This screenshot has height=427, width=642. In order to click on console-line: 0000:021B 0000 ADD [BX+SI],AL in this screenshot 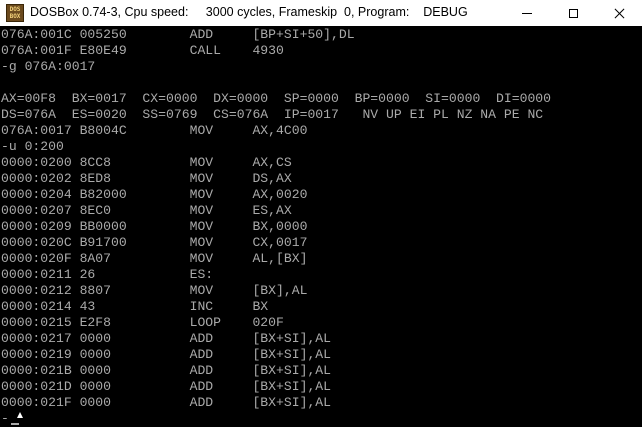, I will do `click(166, 370)`.